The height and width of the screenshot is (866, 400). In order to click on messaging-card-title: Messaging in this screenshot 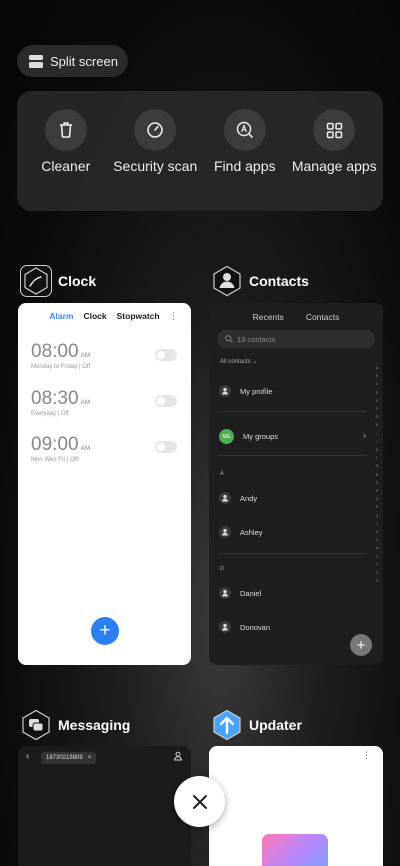, I will do `click(94, 725)`.